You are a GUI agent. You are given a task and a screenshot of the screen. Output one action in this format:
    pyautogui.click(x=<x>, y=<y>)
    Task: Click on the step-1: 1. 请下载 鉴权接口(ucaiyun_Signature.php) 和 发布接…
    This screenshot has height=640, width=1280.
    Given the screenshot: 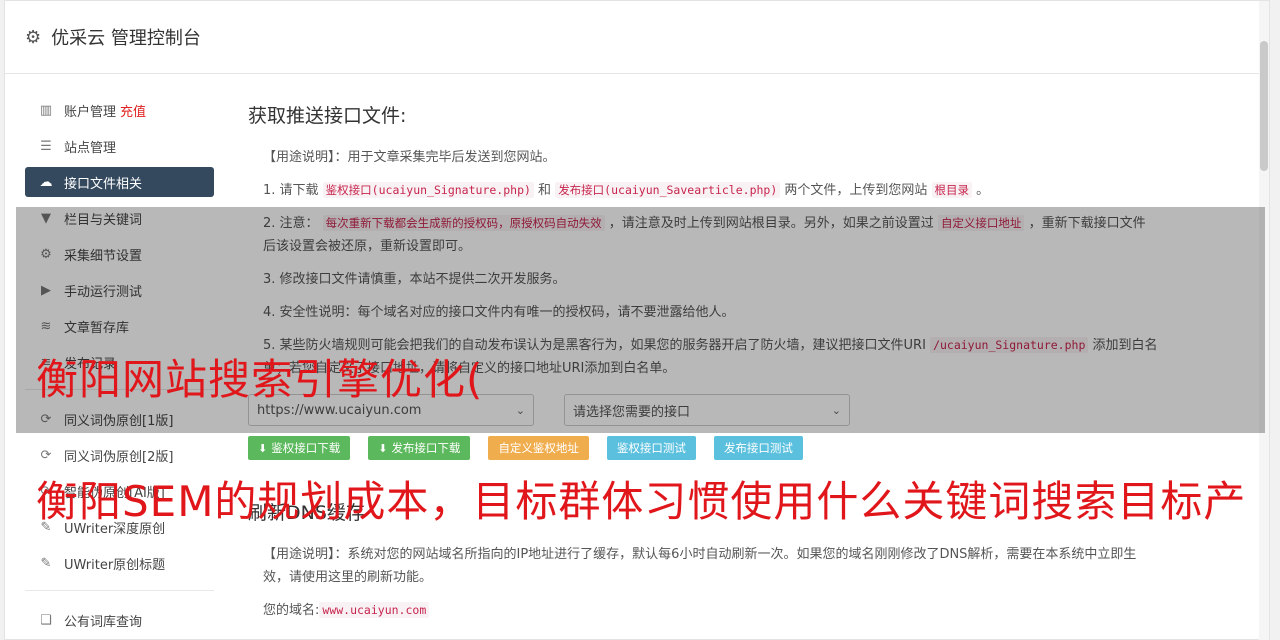 What is the action you would take?
    pyautogui.click(x=703, y=190)
    